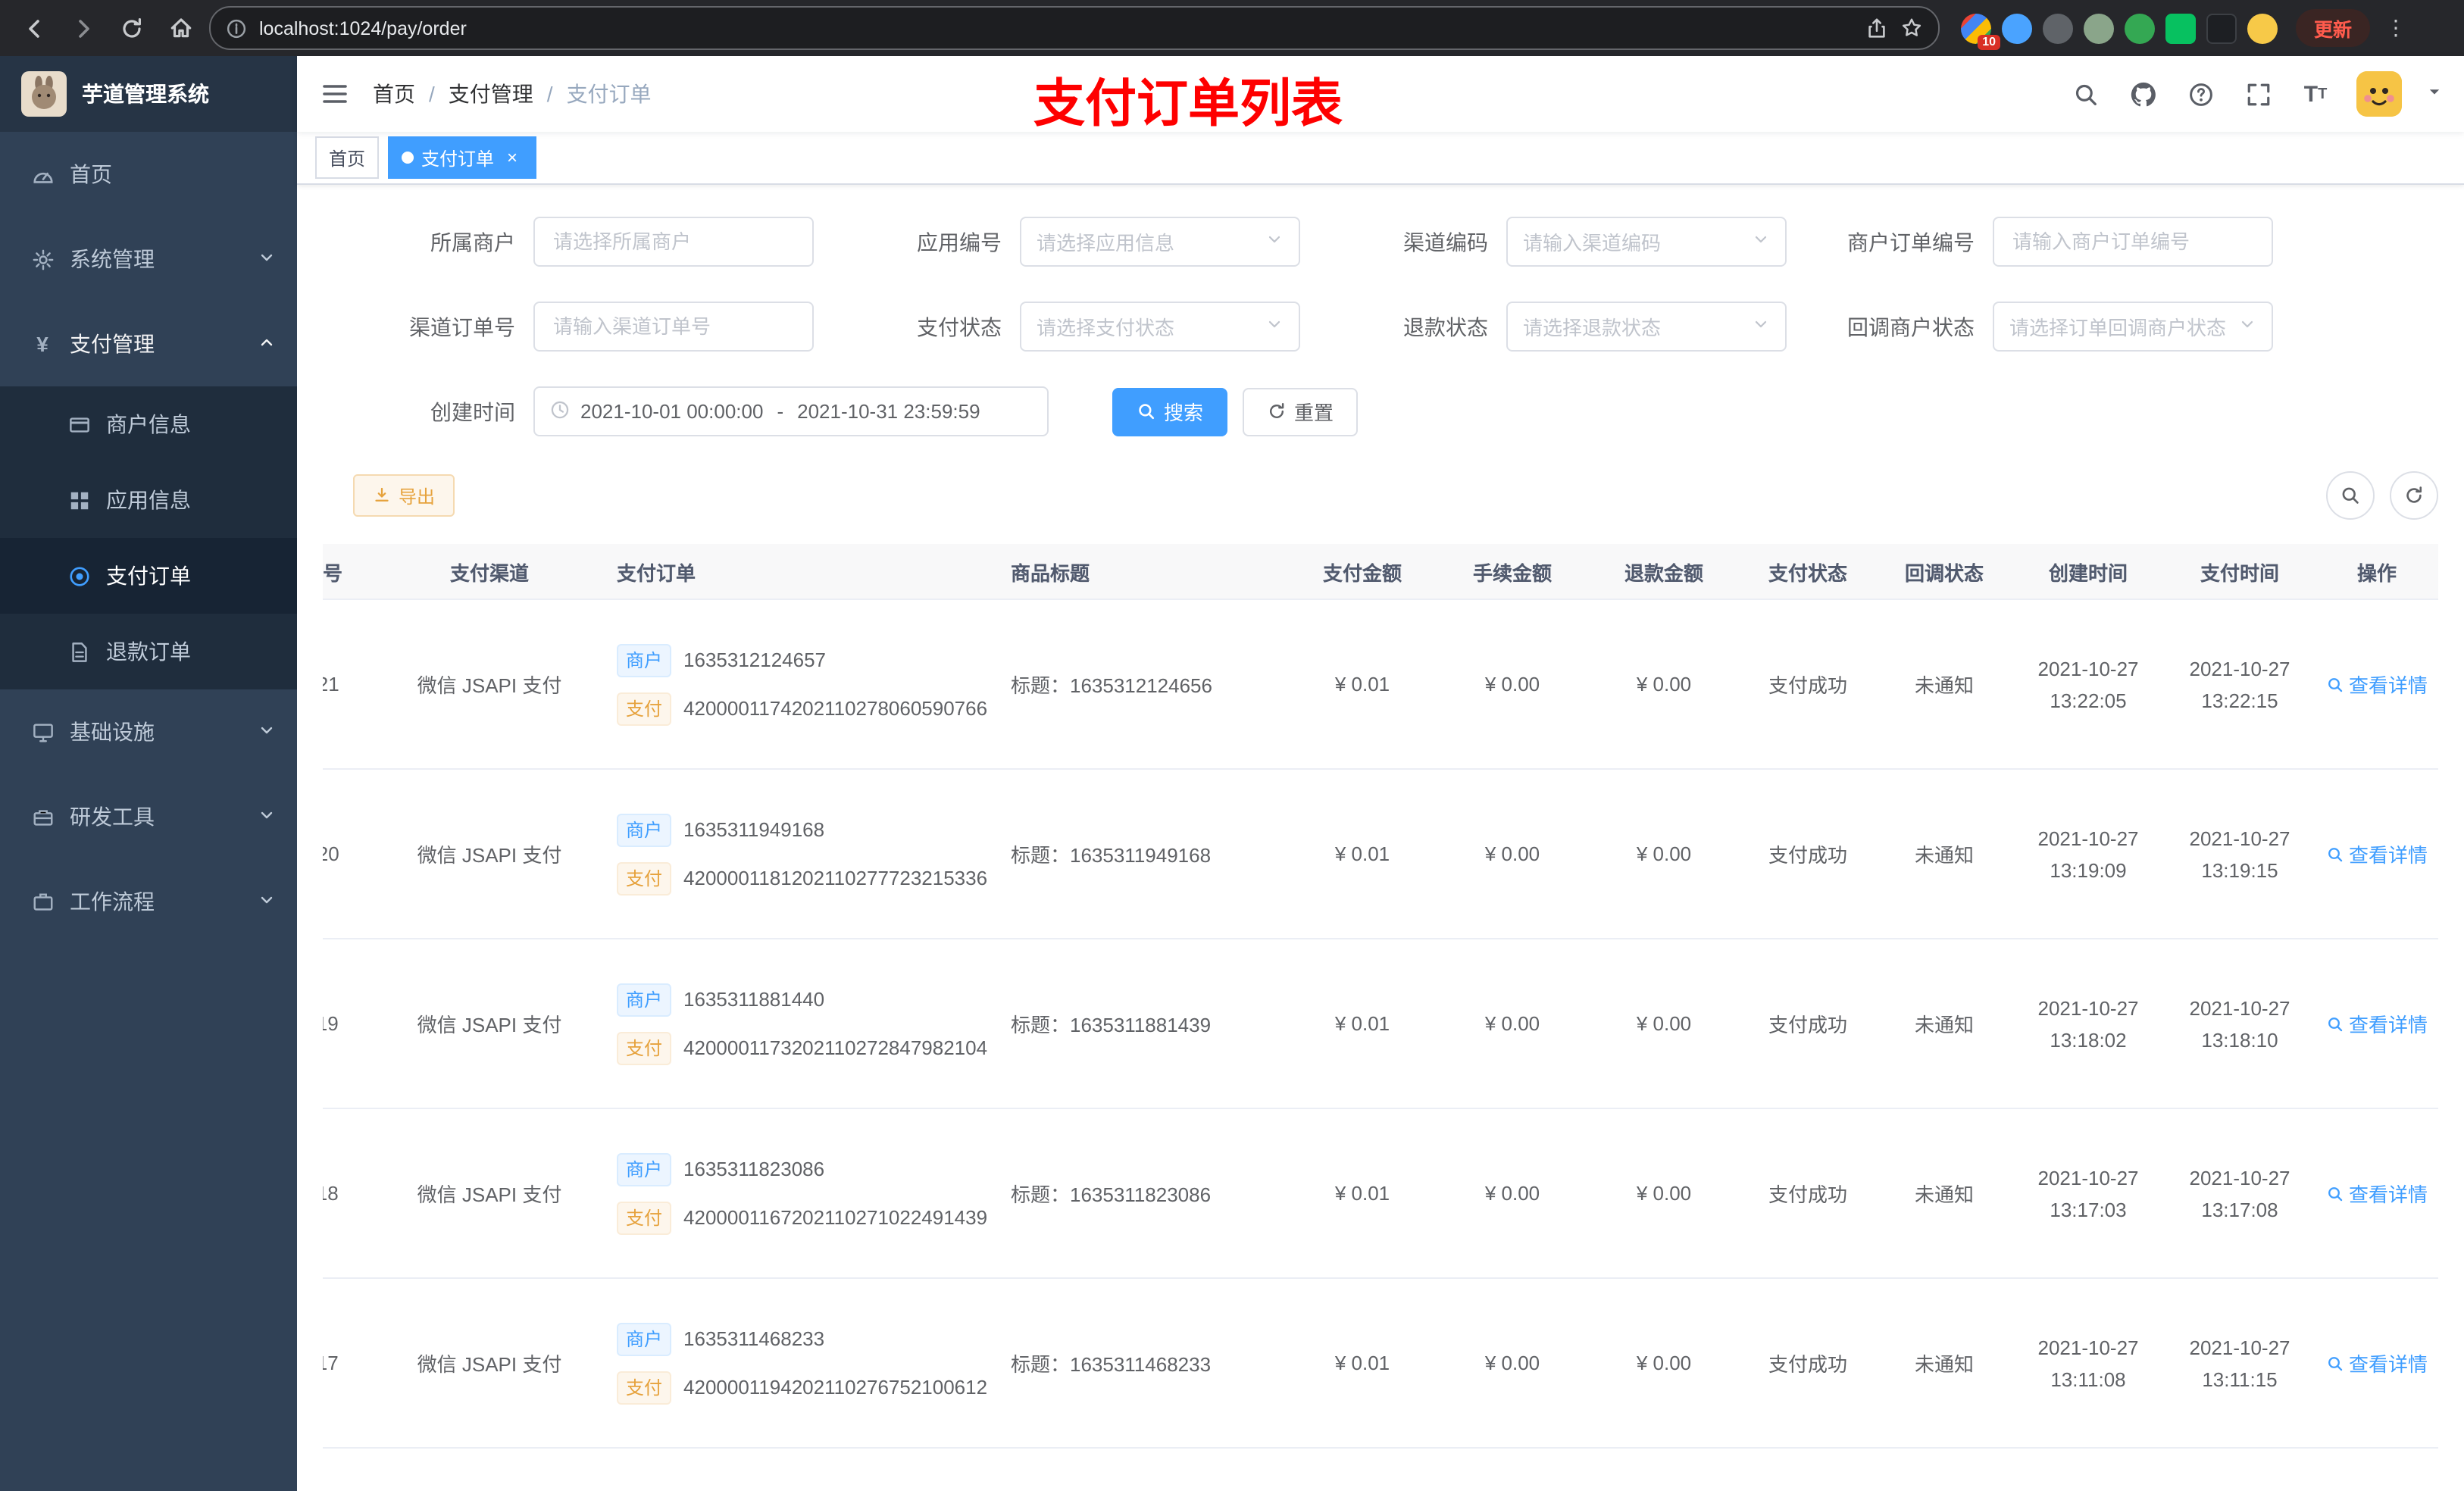  What do you see at coordinates (2239, 1039) in the screenshot?
I see `pay-time: 13:18:10` at bounding box center [2239, 1039].